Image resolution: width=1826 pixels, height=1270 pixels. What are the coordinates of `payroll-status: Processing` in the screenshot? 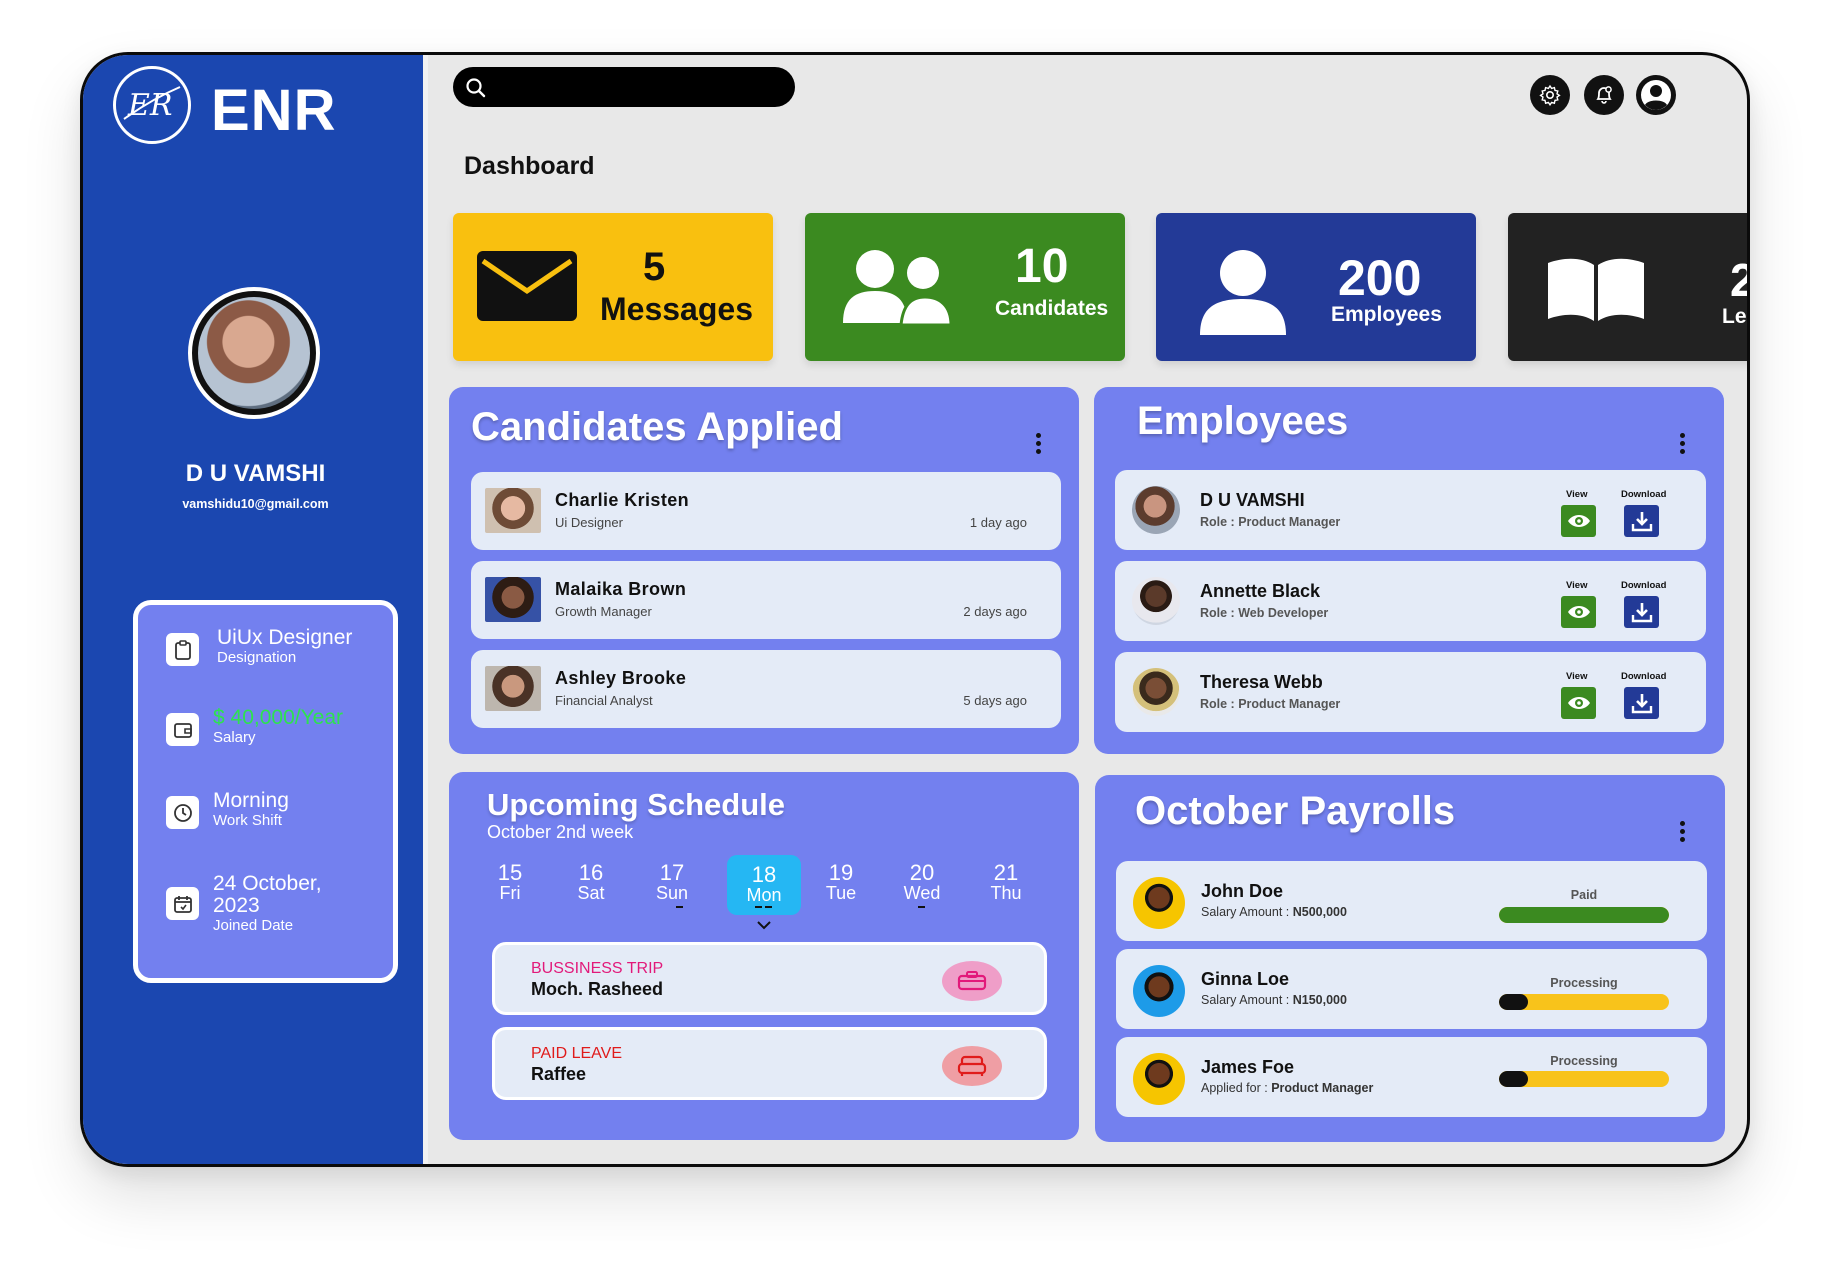 It's located at (1584, 1061).